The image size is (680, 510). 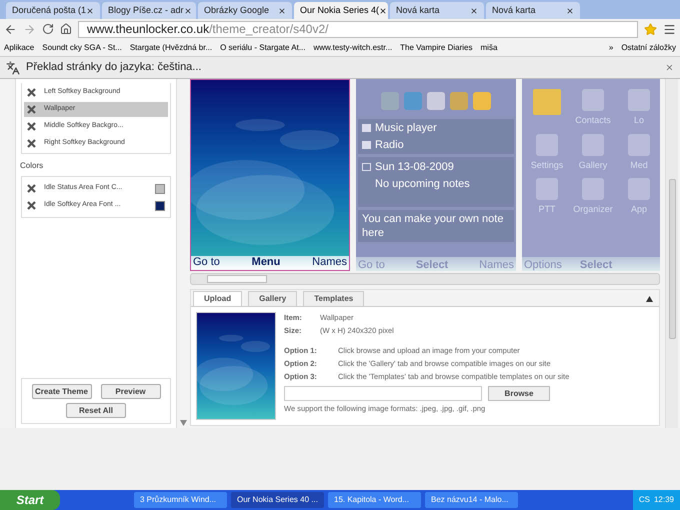 I want to click on language-indicator: CS, so click(x=644, y=500).